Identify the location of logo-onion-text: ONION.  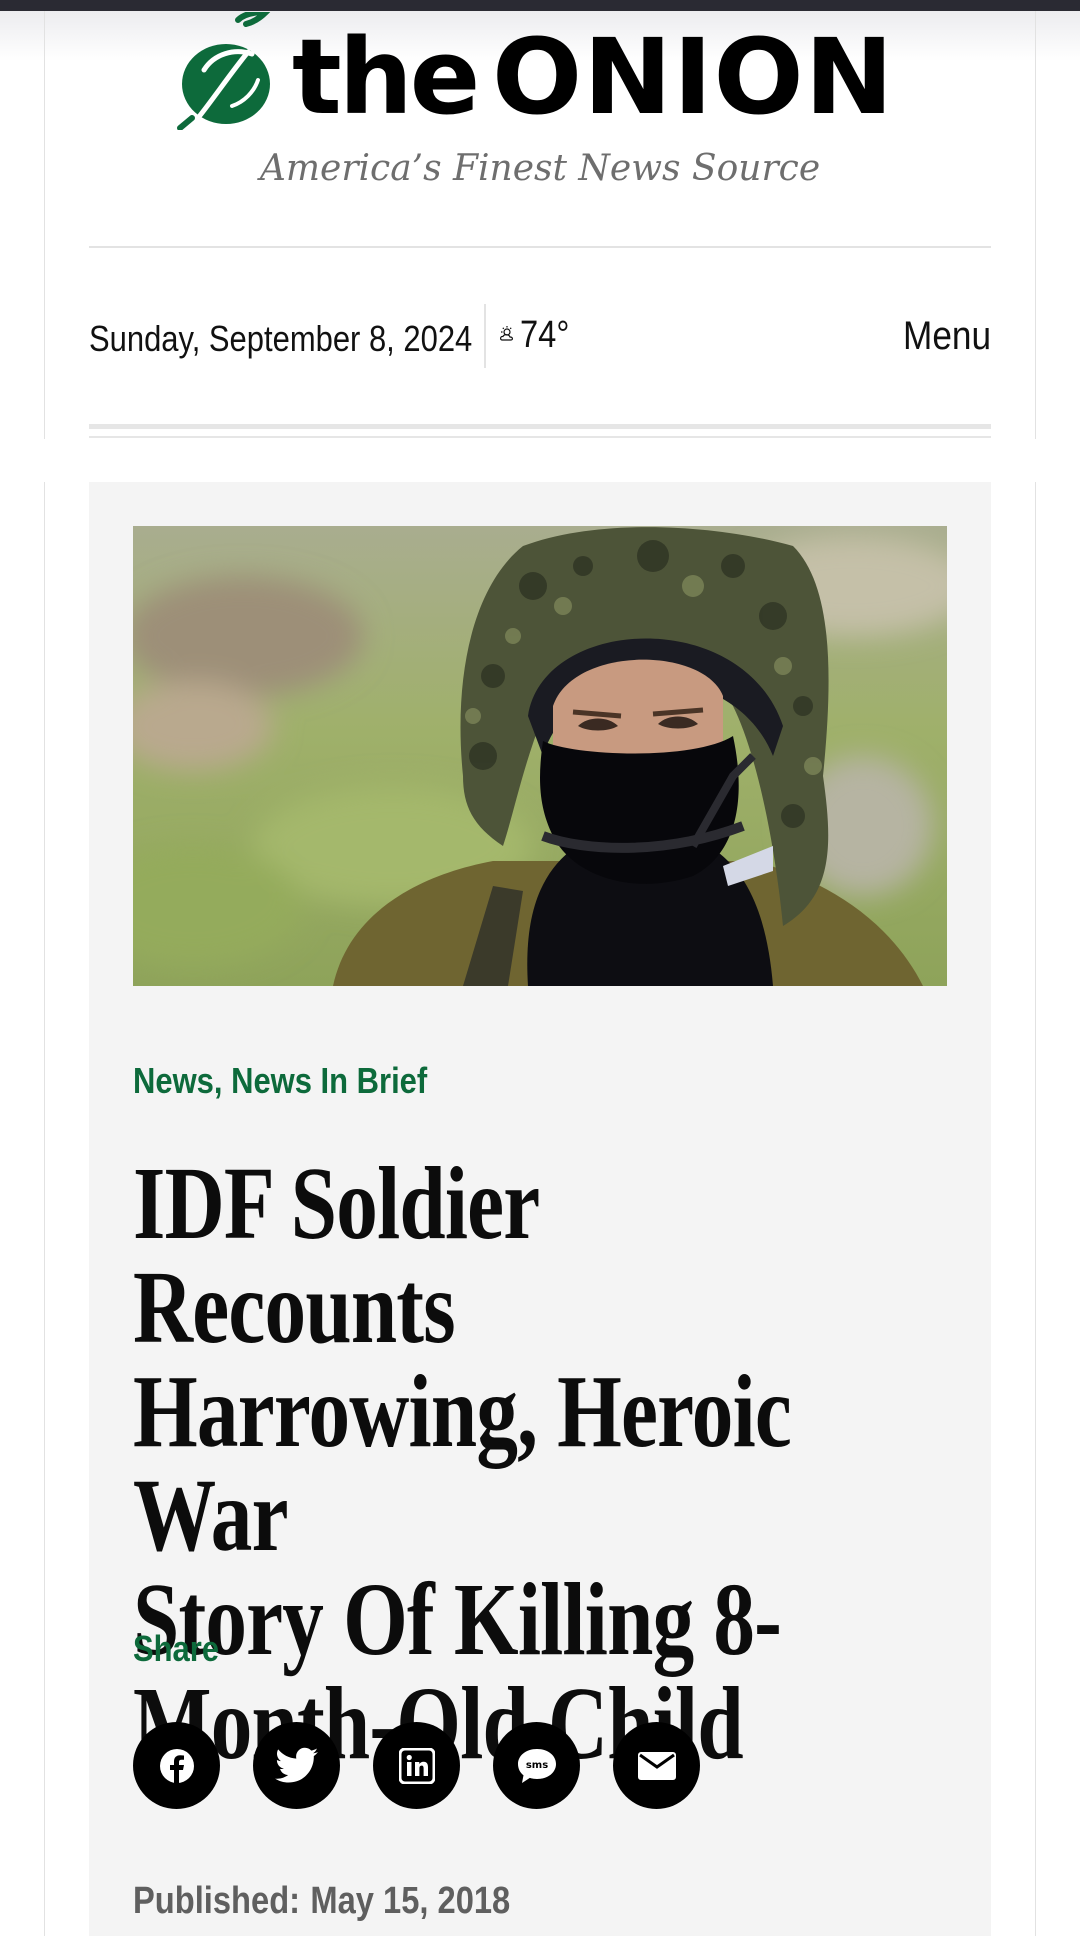
(693, 77).